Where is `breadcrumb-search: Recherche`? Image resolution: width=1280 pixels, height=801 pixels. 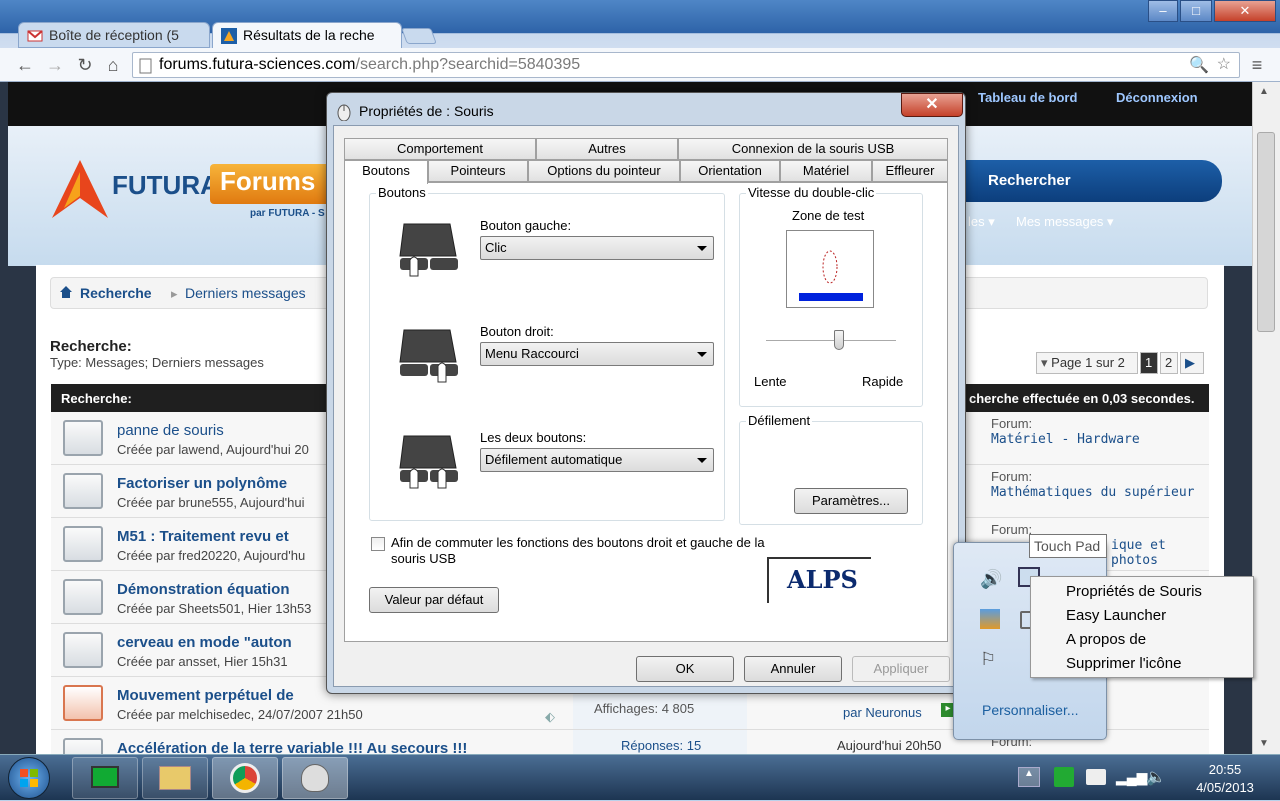
breadcrumb-search: Recherche is located at coordinates (116, 293).